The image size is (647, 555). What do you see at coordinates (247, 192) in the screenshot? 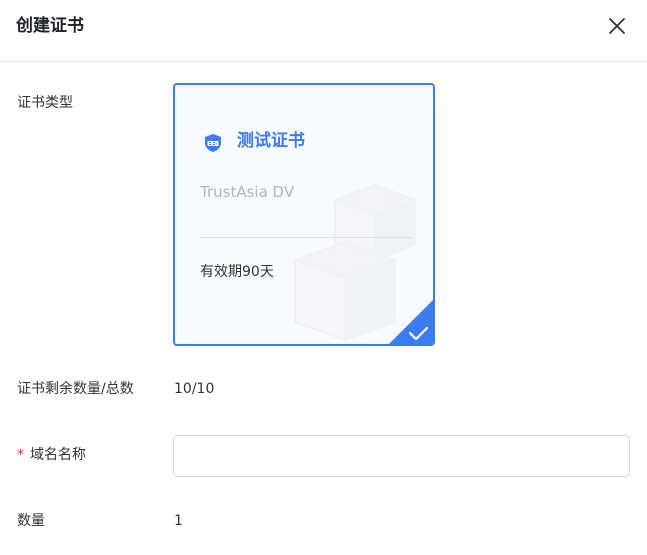
I see `cert-card-brand: TrustAsia DV` at bounding box center [247, 192].